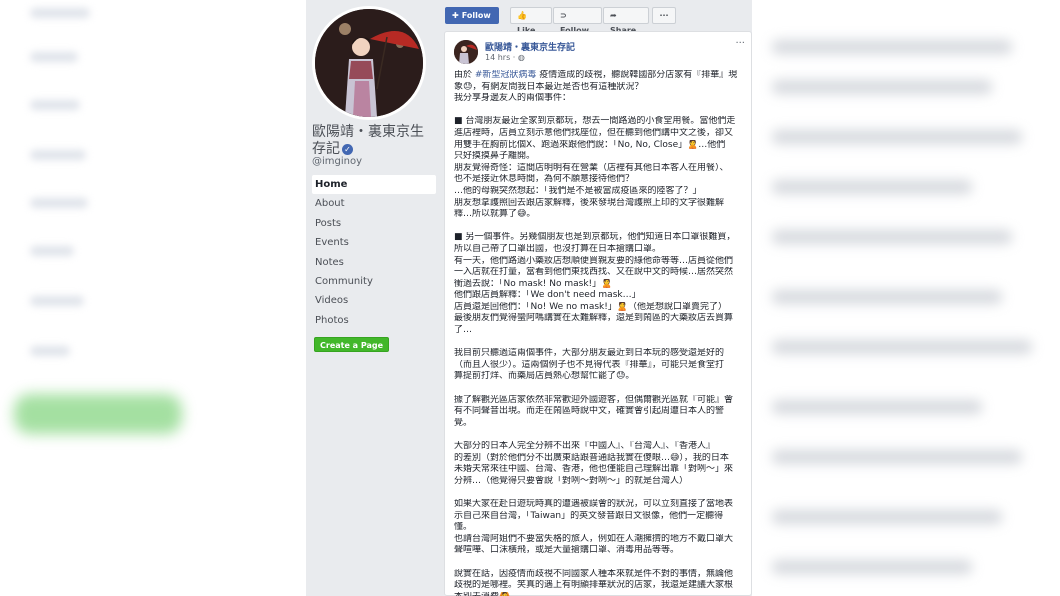  I want to click on post-text-line: 只好摸摸鼻子離開。, so click(495, 156).